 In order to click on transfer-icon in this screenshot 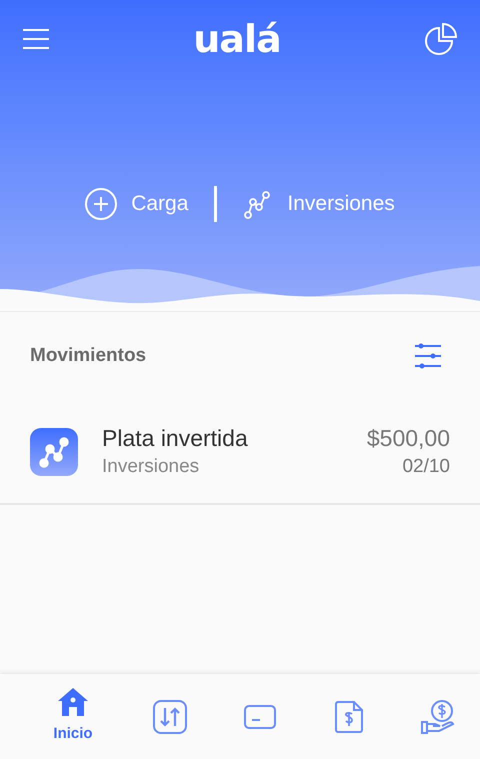, I will do `click(170, 717)`.